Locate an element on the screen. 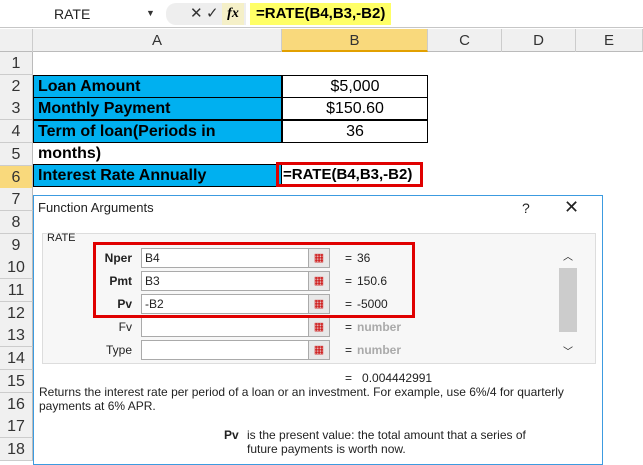 Image resolution: width=643 pixels, height=465 pixels. arg-result-fv: number is located at coordinates (379, 327).